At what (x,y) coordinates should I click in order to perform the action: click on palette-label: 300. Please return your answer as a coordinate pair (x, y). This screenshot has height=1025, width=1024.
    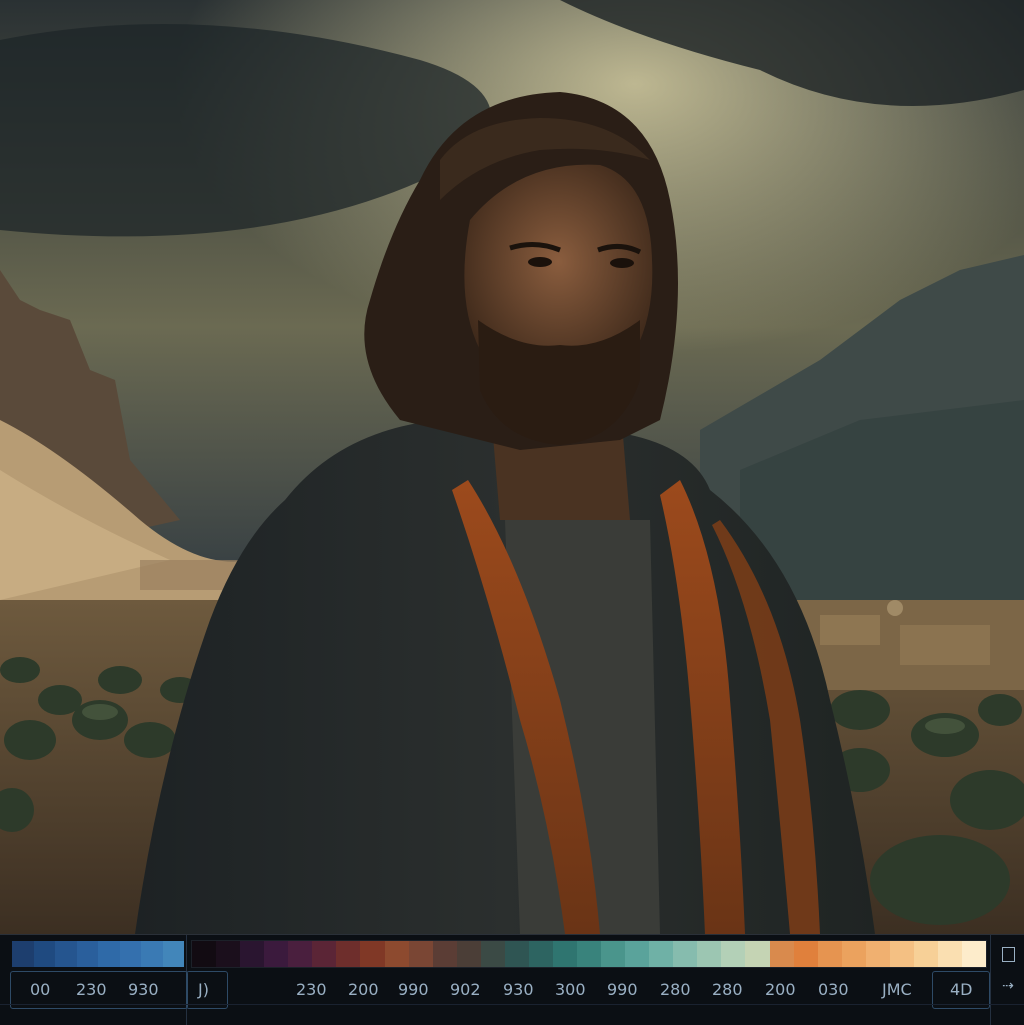
    Looking at the image, I should click on (570, 989).